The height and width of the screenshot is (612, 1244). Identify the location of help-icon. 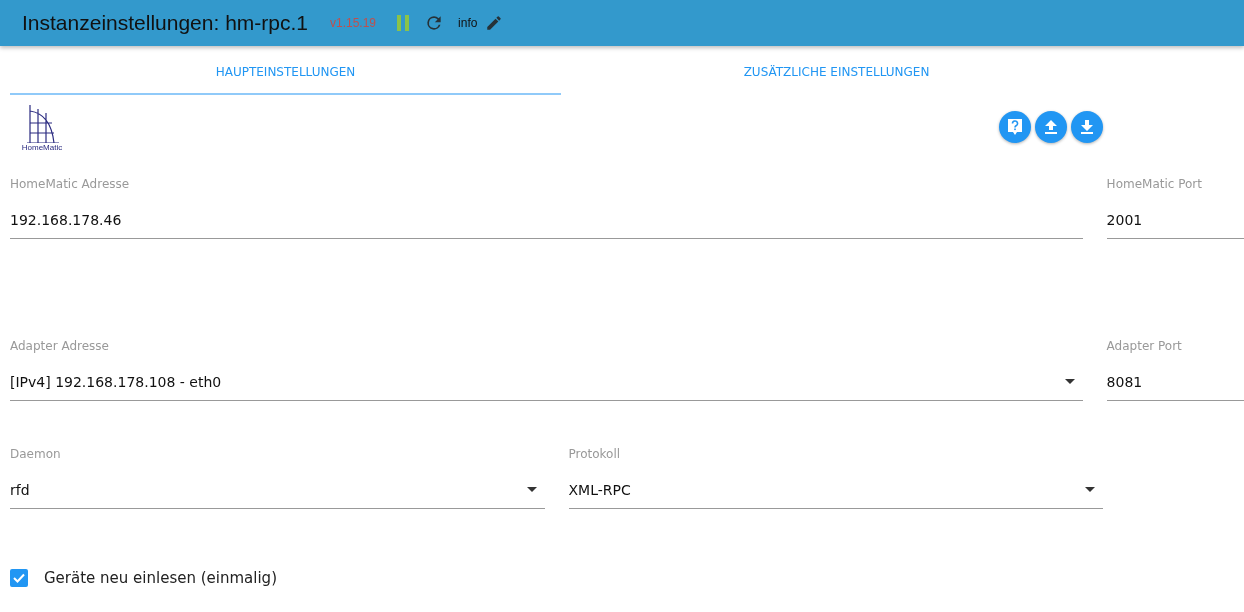
(1015, 127).